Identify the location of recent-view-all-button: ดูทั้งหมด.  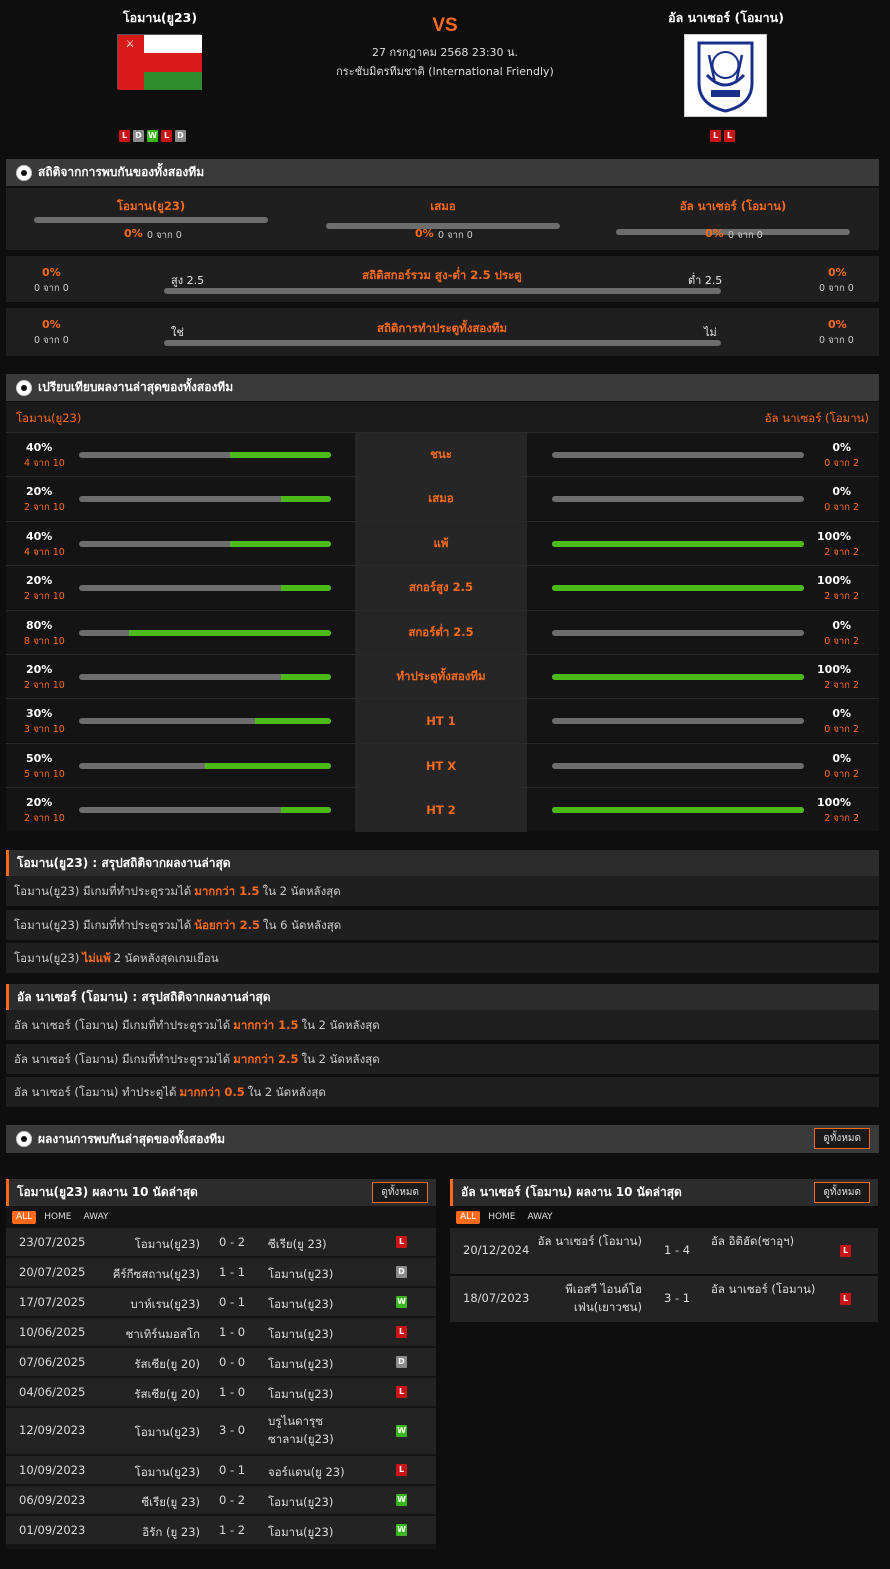
(842, 1138).